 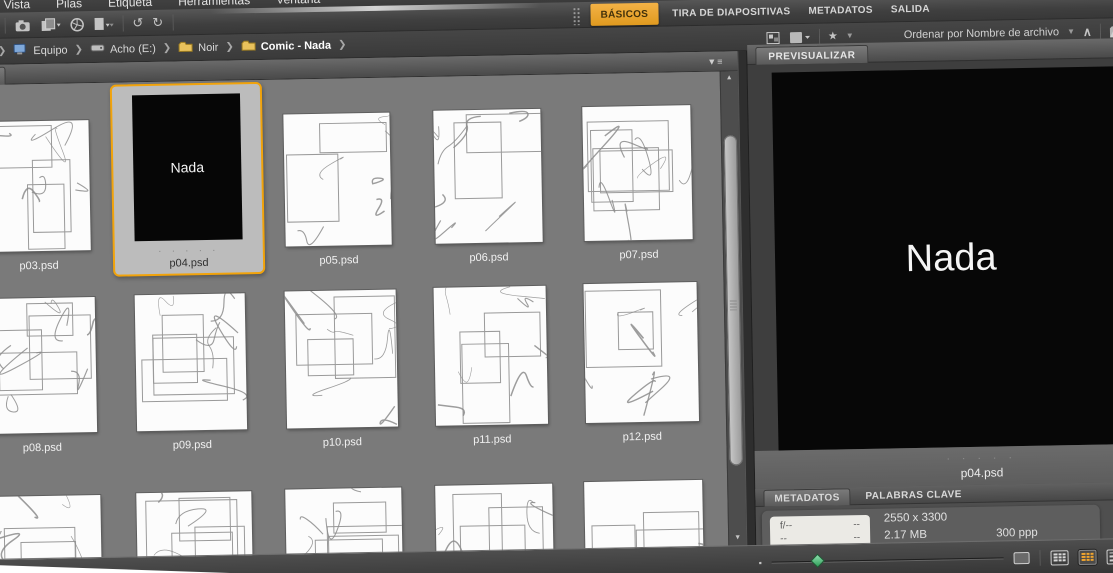 What do you see at coordinates (130, 5) in the screenshot?
I see `menu-item: Etiqueta` at bounding box center [130, 5].